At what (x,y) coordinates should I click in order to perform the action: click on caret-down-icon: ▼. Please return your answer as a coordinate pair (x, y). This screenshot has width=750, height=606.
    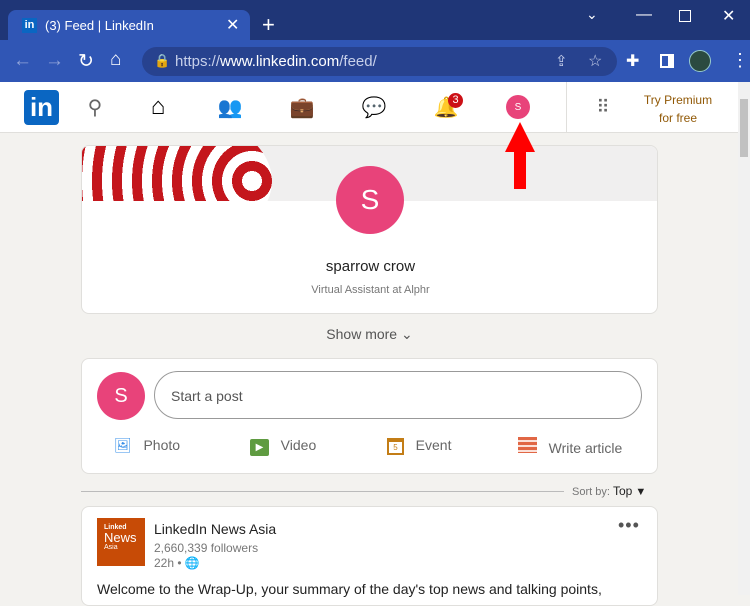
    Looking at the image, I should click on (641, 492).